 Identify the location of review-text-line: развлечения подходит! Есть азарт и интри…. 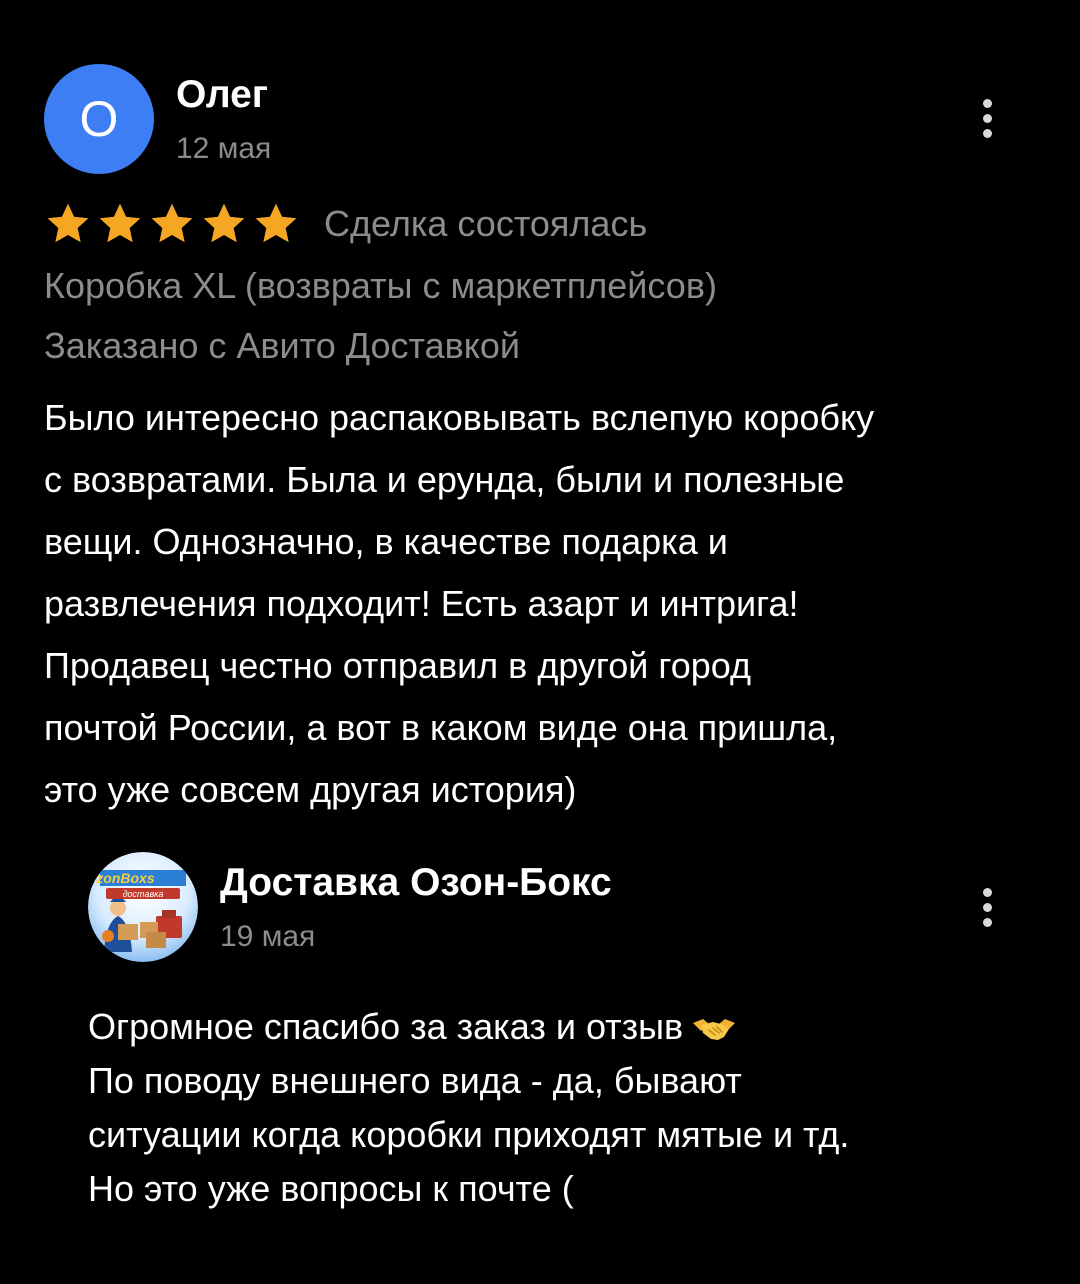
(421, 603).